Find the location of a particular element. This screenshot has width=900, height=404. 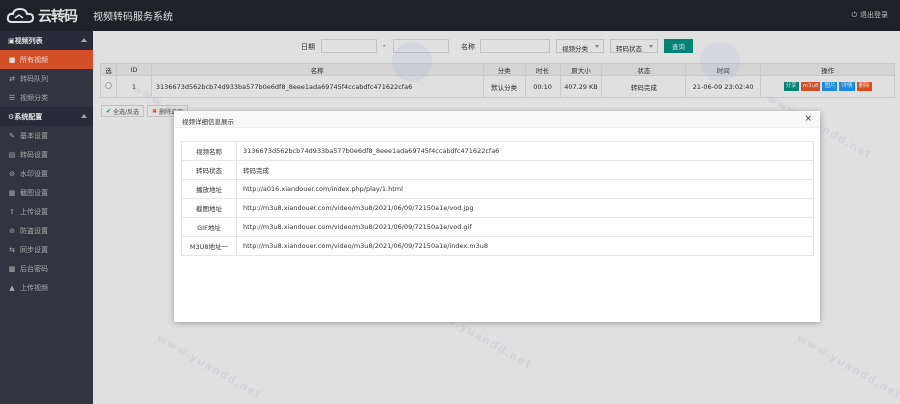

detail-key: M3U8地址一 is located at coordinates (209, 246).